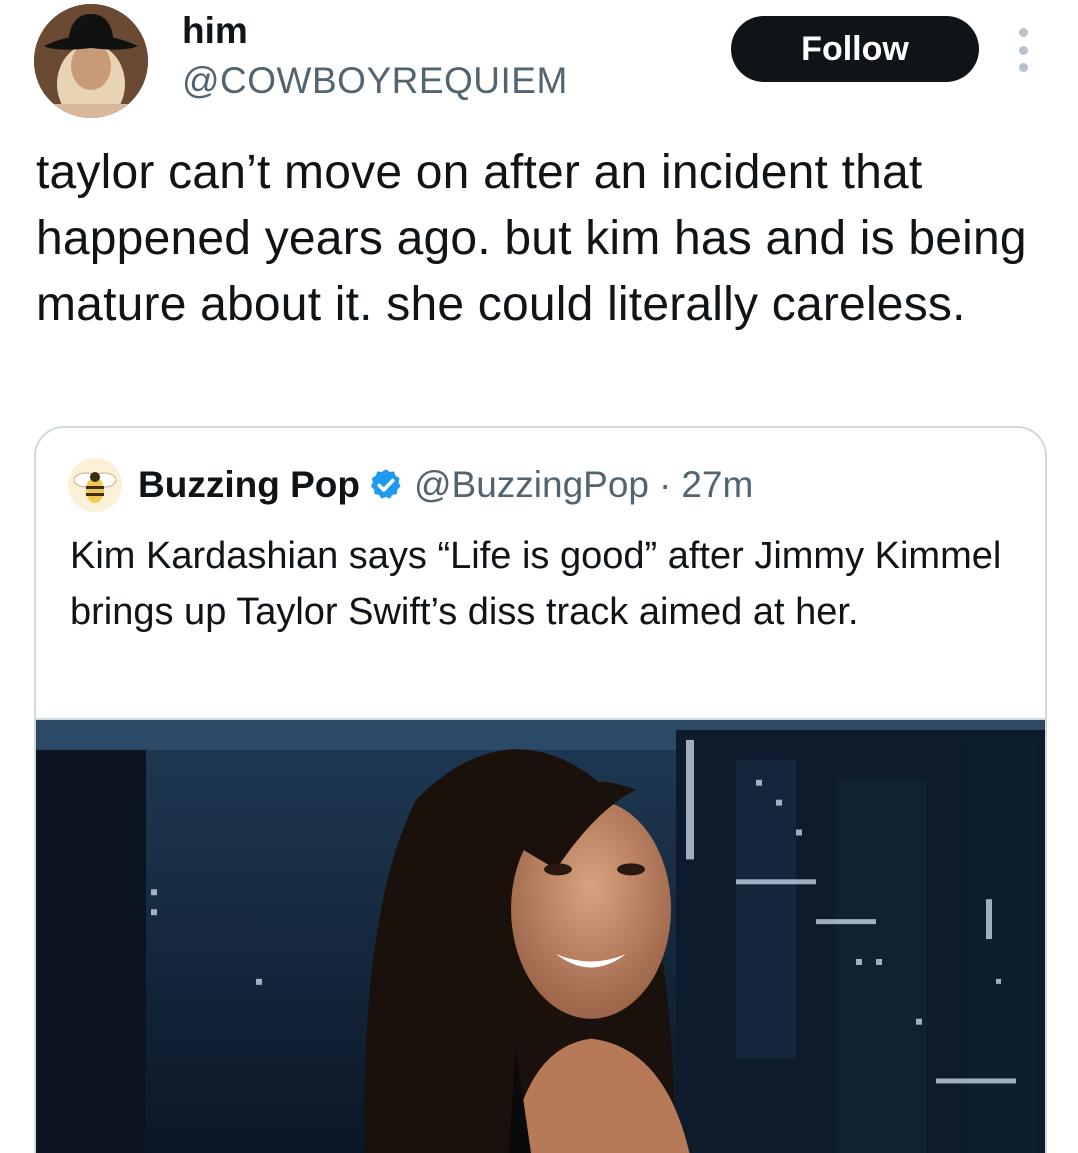  What do you see at coordinates (215, 31) in the screenshot?
I see `author-display-name: him` at bounding box center [215, 31].